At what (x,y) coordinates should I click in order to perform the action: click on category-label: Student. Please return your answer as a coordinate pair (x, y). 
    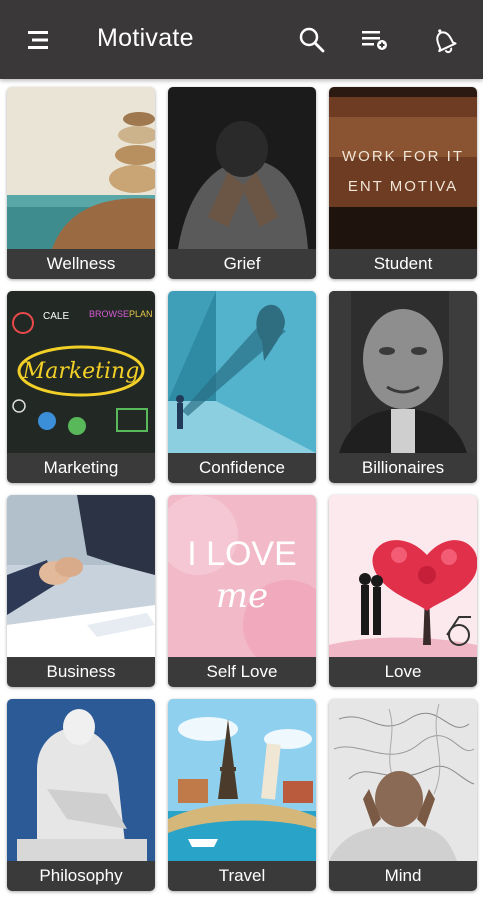
    Looking at the image, I should click on (403, 264).